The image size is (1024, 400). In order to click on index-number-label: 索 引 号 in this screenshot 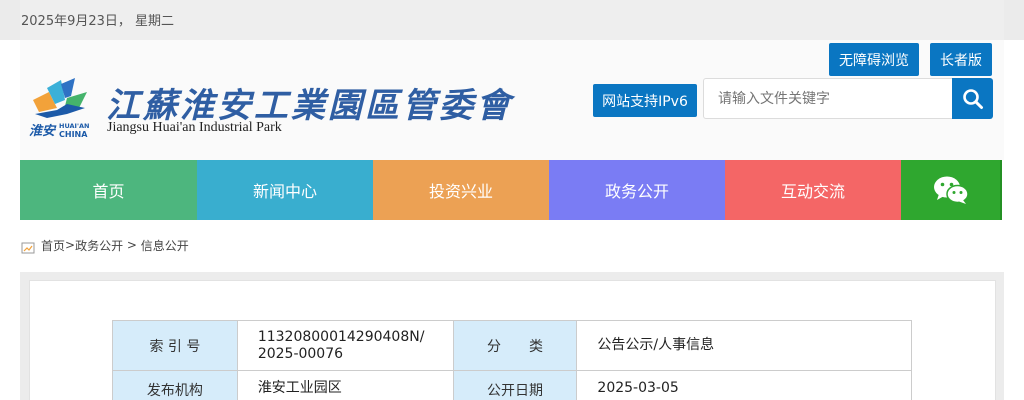, I will do `click(175, 345)`.